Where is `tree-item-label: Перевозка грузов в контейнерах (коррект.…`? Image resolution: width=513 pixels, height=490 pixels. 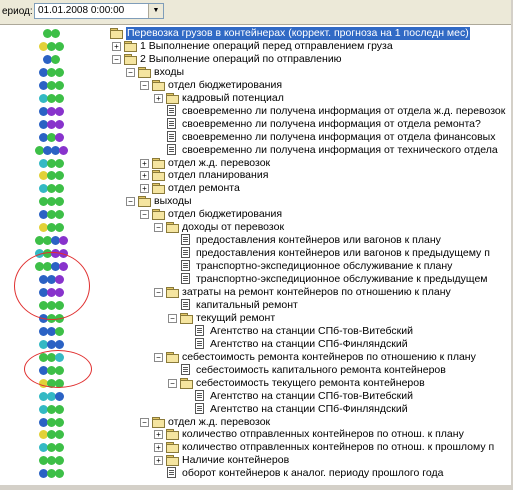
tree-item-label: Перевозка грузов в контейнерах (коррект.… is located at coordinates (298, 33).